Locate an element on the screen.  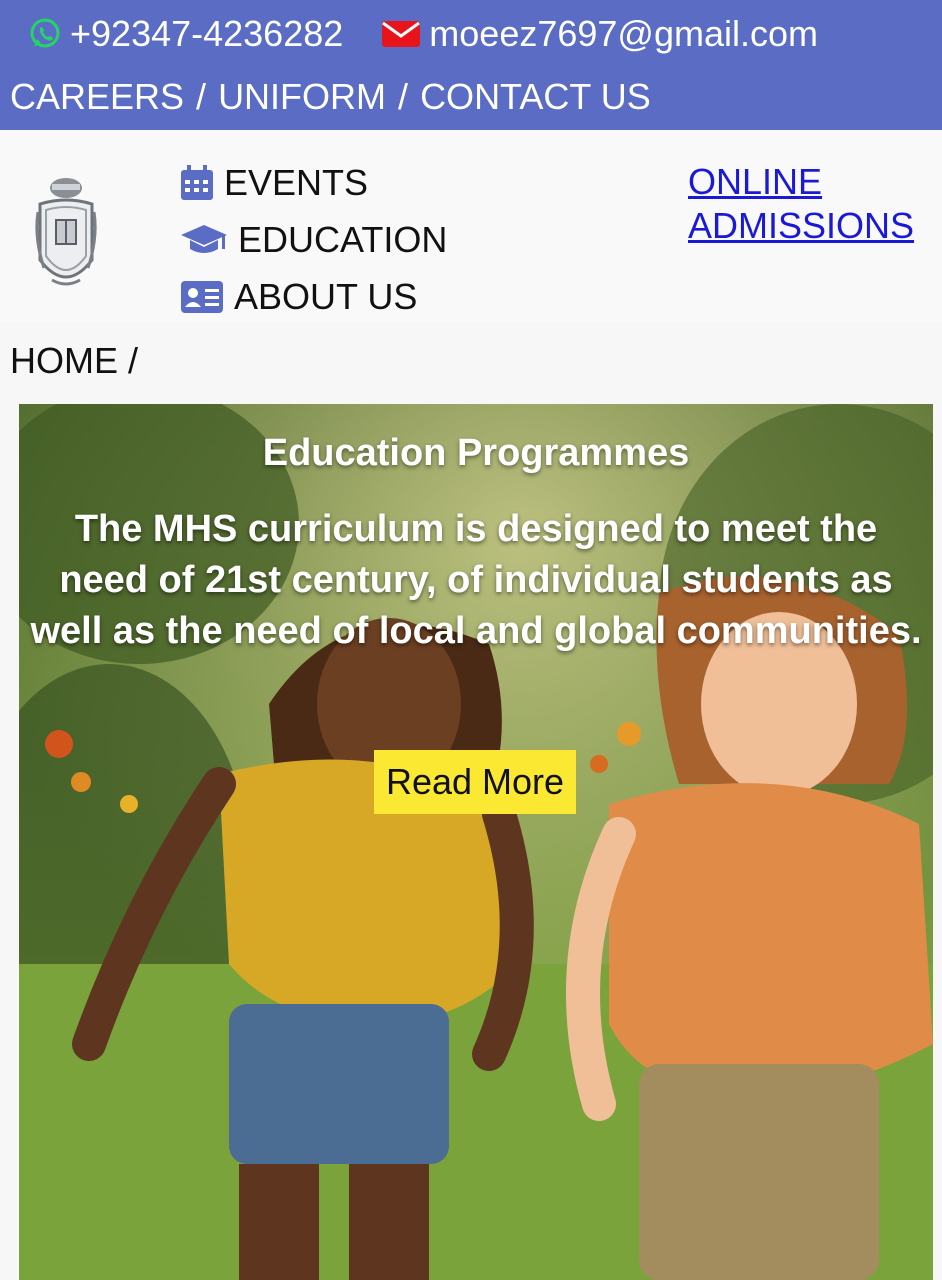
nav-item-education: EDUCATION is located at coordinates (313, 239).